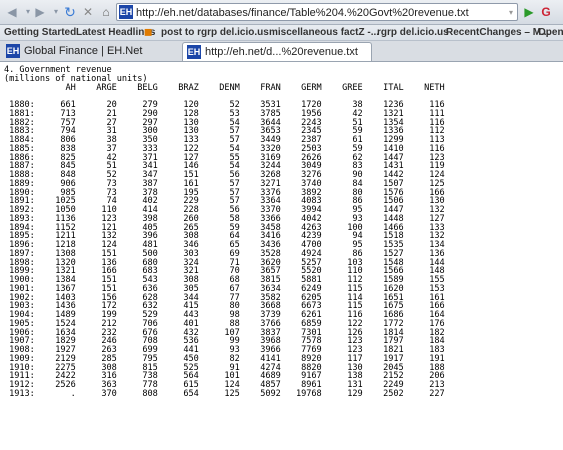  I want to click on tab-global-finance: EH Global Finance | EH.Net, so click(92, 51).